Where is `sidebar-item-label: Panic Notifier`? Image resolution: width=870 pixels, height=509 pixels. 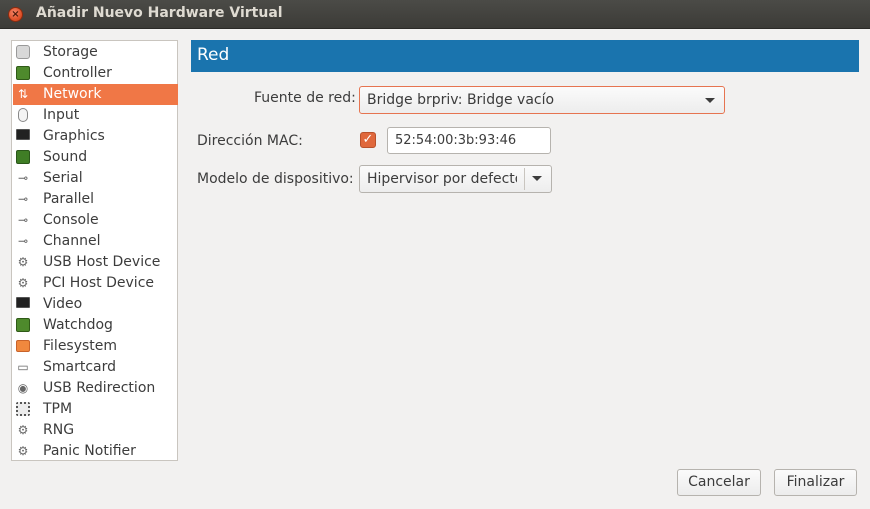 sidebar-item-label: Panic Notifier is located at coordinates (89, 451).